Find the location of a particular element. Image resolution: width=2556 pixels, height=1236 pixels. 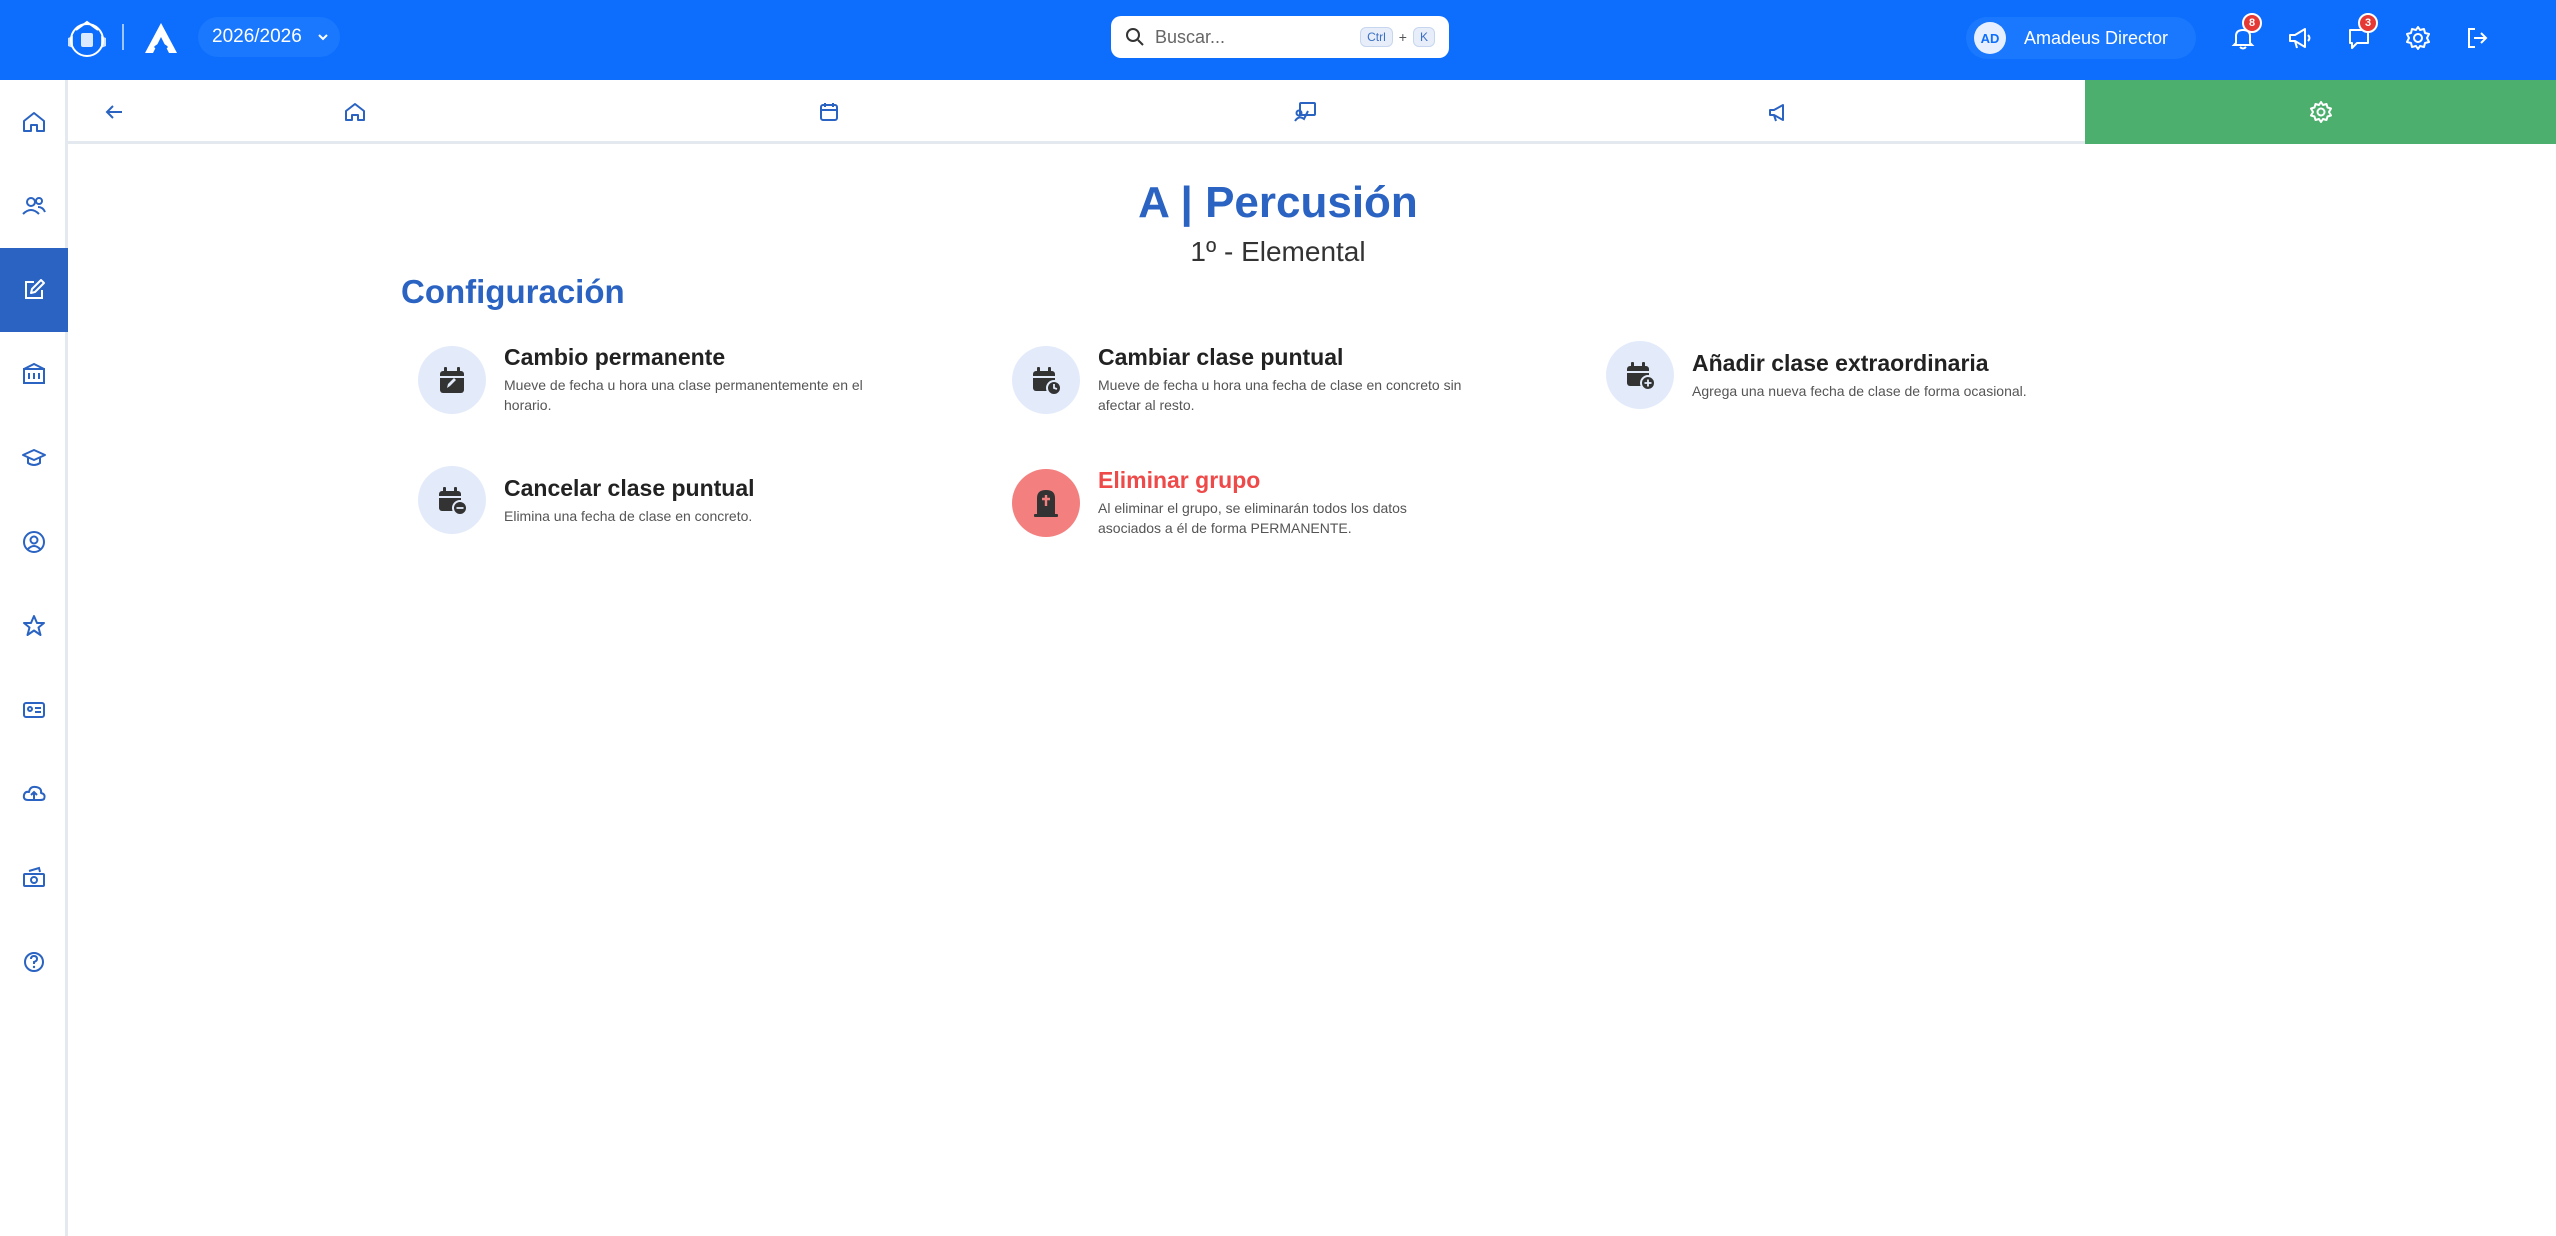

sidebar-item-courses is located at coordinates (34, 458).